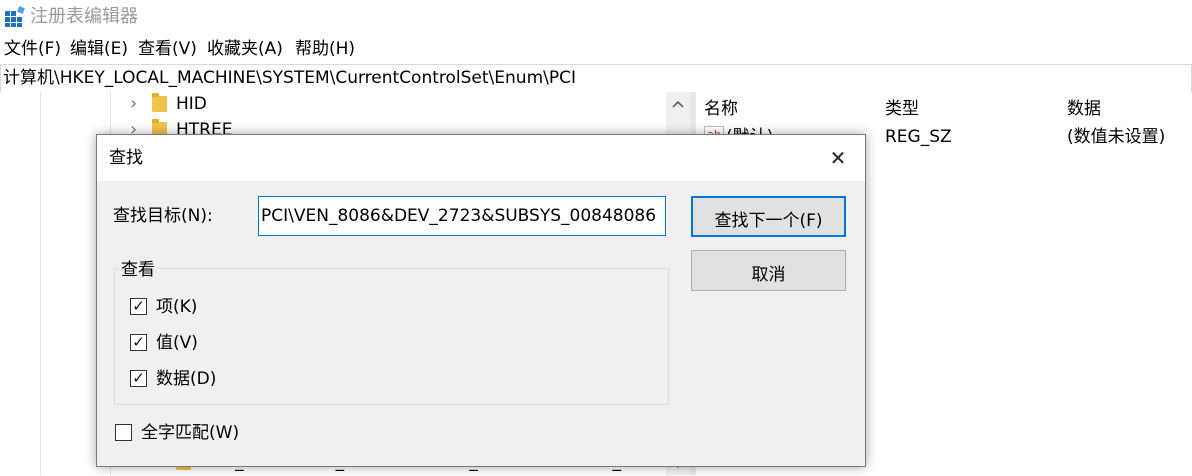  What do you see at coordinates (163, 216) in the screenshot?
I see `find-what-label: 查找目标(N):` at bounding box center [163, 216].